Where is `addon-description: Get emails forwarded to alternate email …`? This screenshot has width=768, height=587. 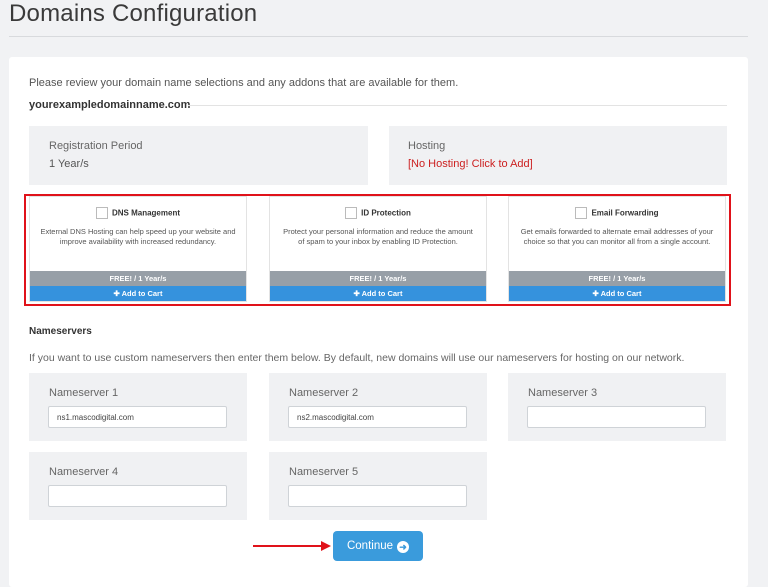 addon-description: Get emails forwarded to alternate email … is located at coordinates (617, 236).